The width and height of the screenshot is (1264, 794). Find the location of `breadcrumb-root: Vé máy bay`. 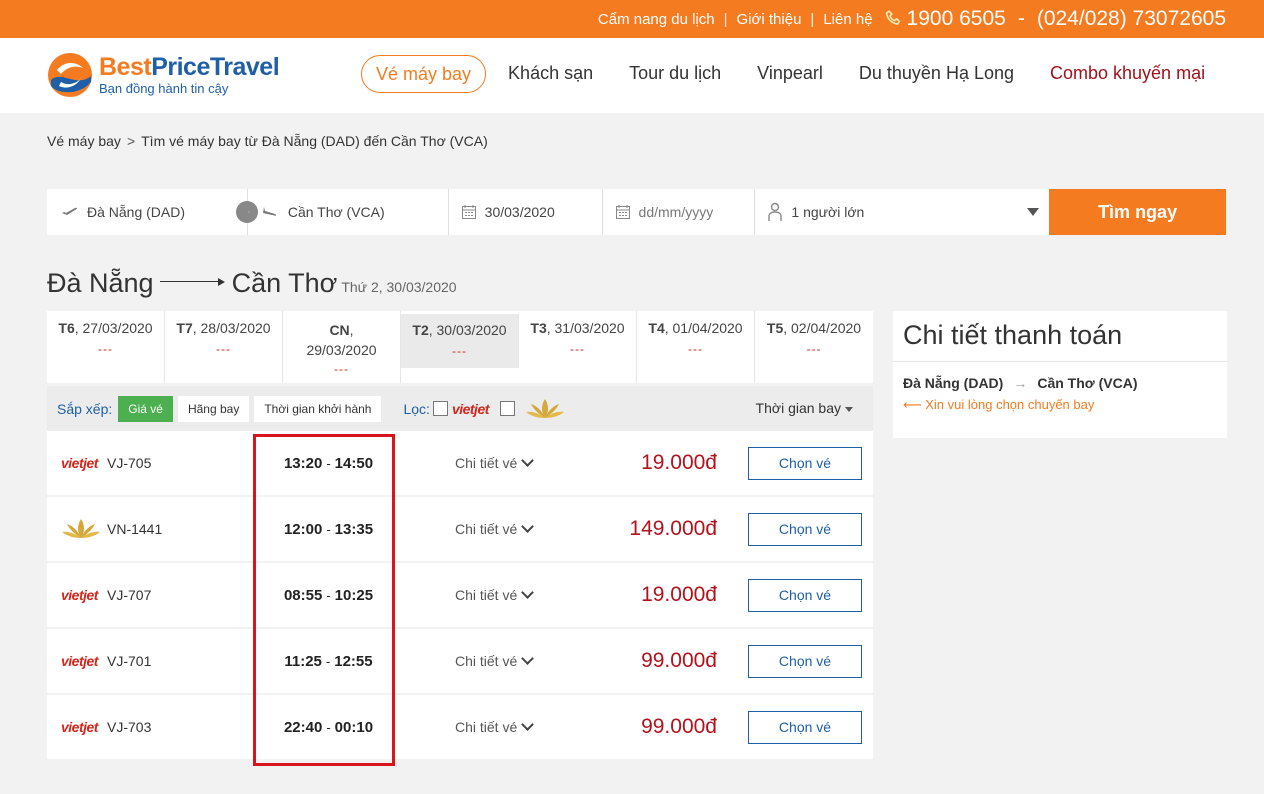

breadcrumb-root: Vé máy bay is located at coordinates (84, 141).